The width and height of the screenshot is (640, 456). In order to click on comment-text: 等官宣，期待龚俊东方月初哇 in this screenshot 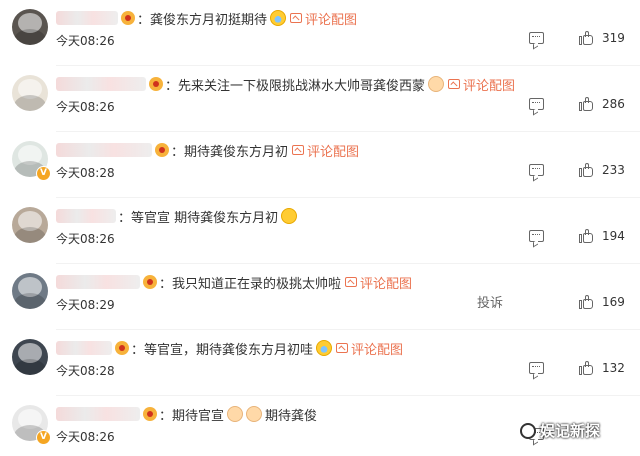, I will do `click(229, 350)`.